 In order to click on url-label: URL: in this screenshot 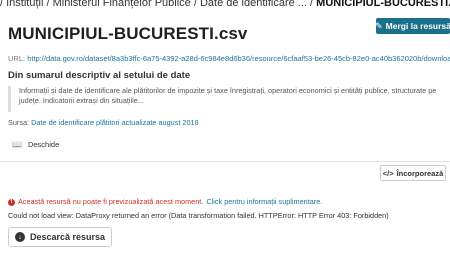, I will do `click(17, 58)`.